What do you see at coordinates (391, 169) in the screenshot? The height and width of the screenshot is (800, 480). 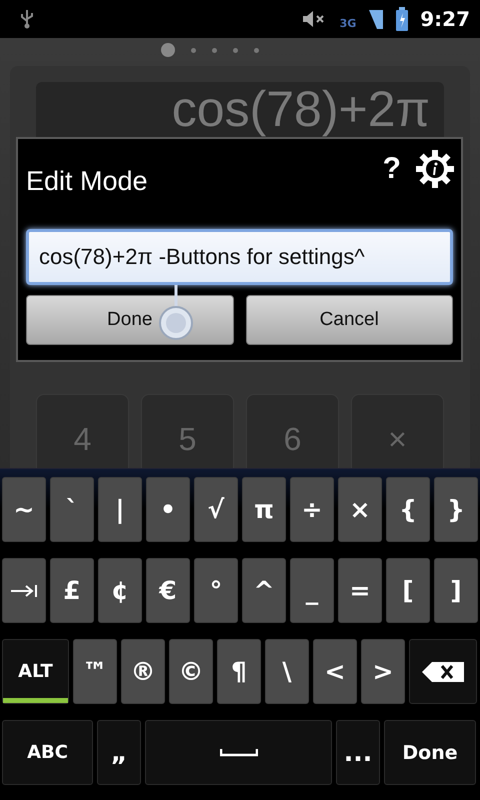 I see `help-button: ?` at bounding box center [391, 169].